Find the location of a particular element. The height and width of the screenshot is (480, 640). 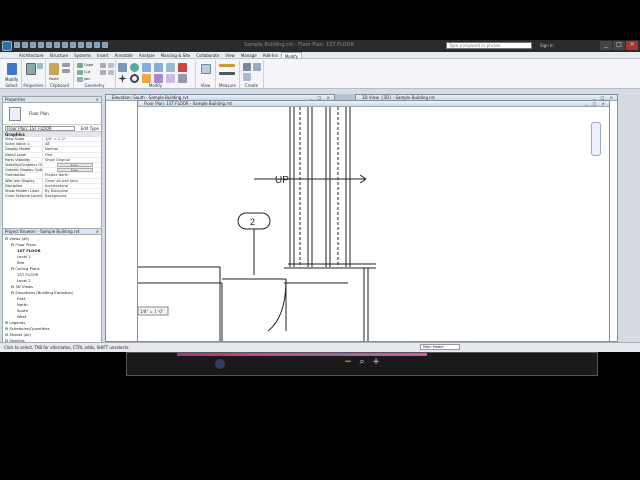

maximize-icon: □ is located at coordinates (619, 45).